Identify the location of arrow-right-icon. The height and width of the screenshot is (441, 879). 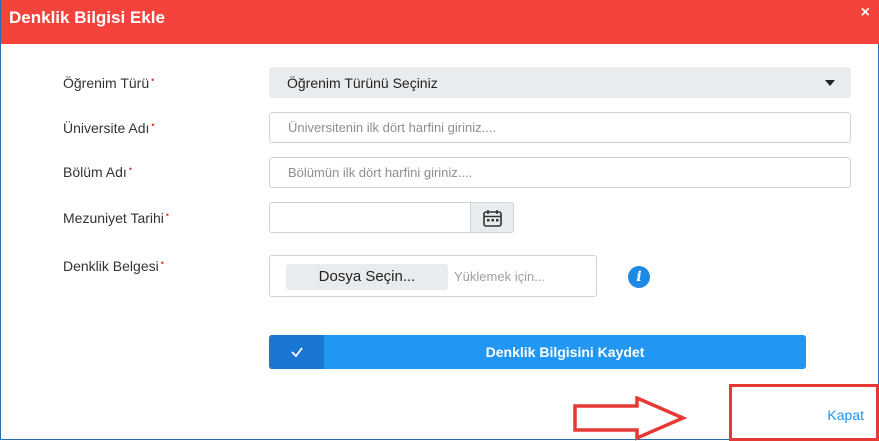
(630, 418).